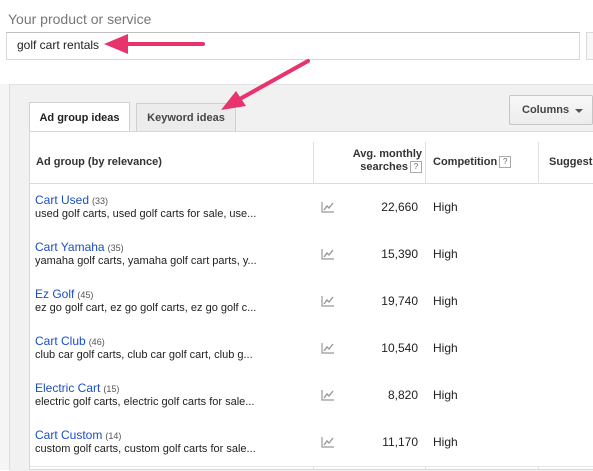 This screenshot has width=593, height=471. I want to click on tab-ad-group-ideas: Ad group ideas, so click(79, 117).